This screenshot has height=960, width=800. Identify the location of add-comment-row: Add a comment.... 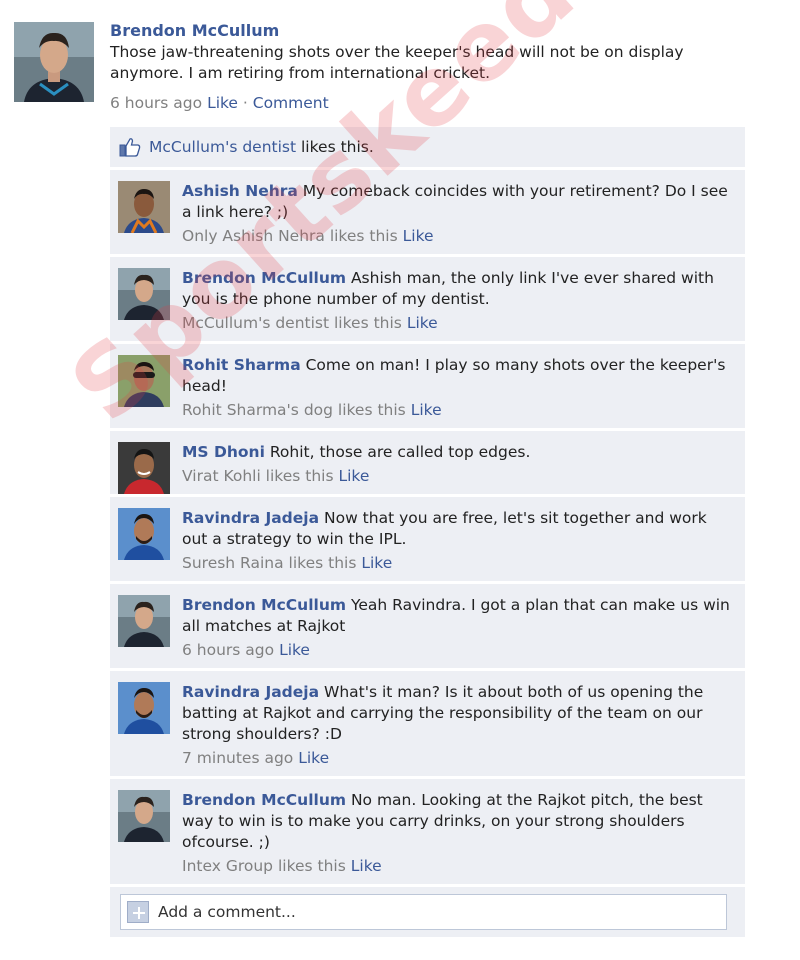
(427, 912).